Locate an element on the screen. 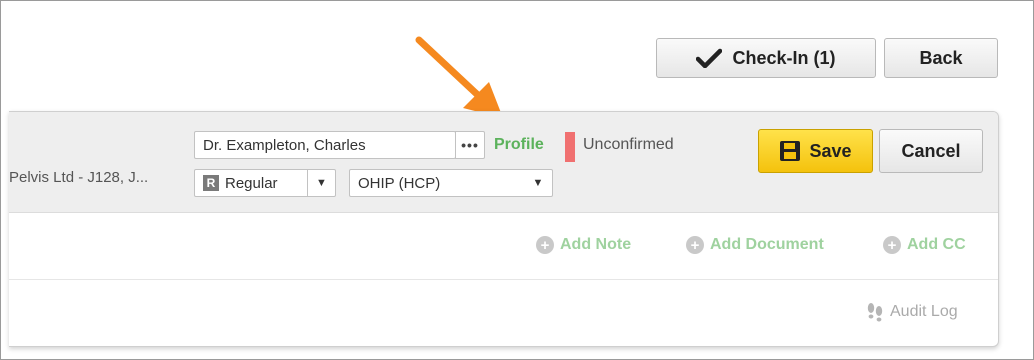  payer-value: OHIP (HCP) is located at coordinates (399, 183).